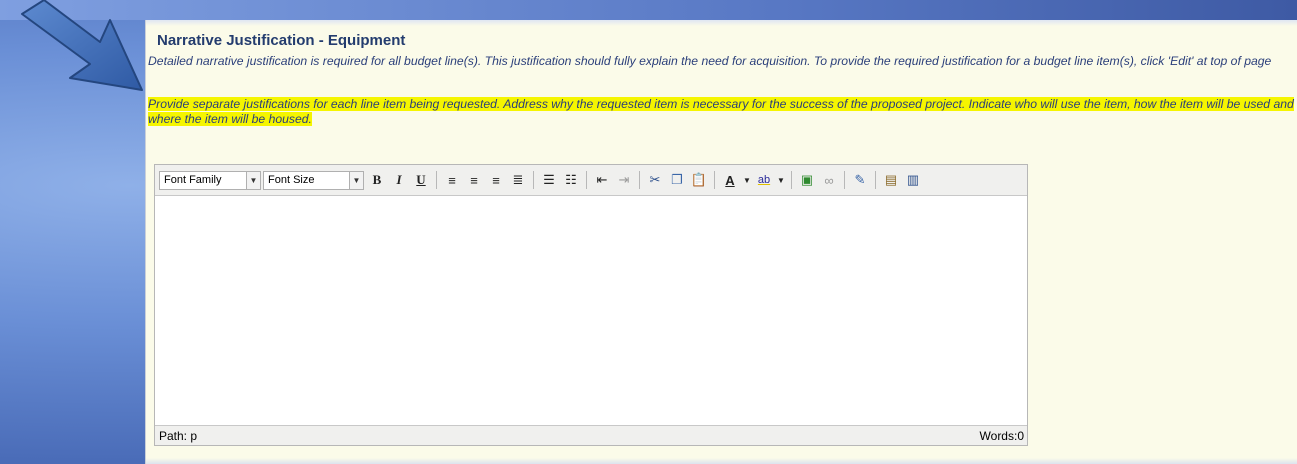  Describe the element at coordinates (699, 180) in the screenshot. I see `paste-icon: 📋` at that location.